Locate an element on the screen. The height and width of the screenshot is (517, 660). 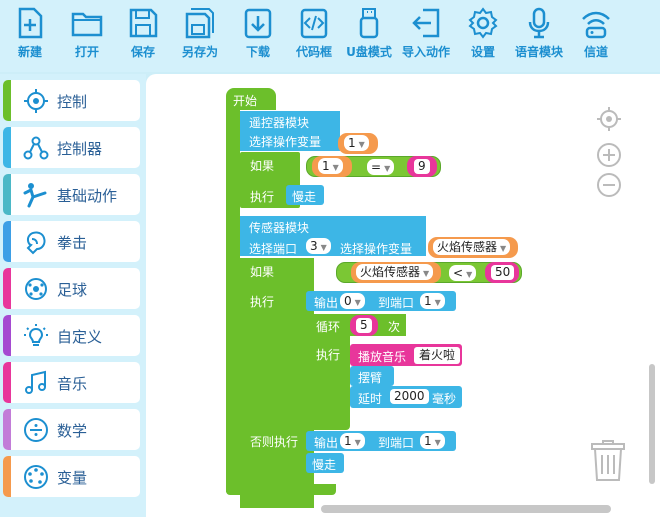
start-block: 开始 is located at coordinates (251, 99).